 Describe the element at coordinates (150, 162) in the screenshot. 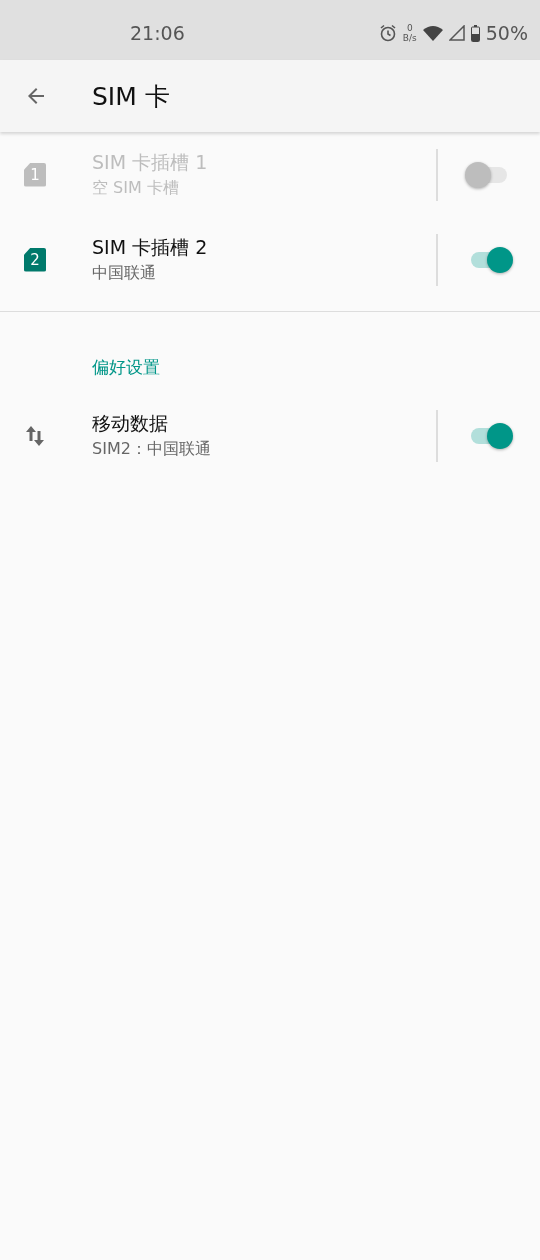

I see `item-title: SIM 卡插槽 1` at that location.